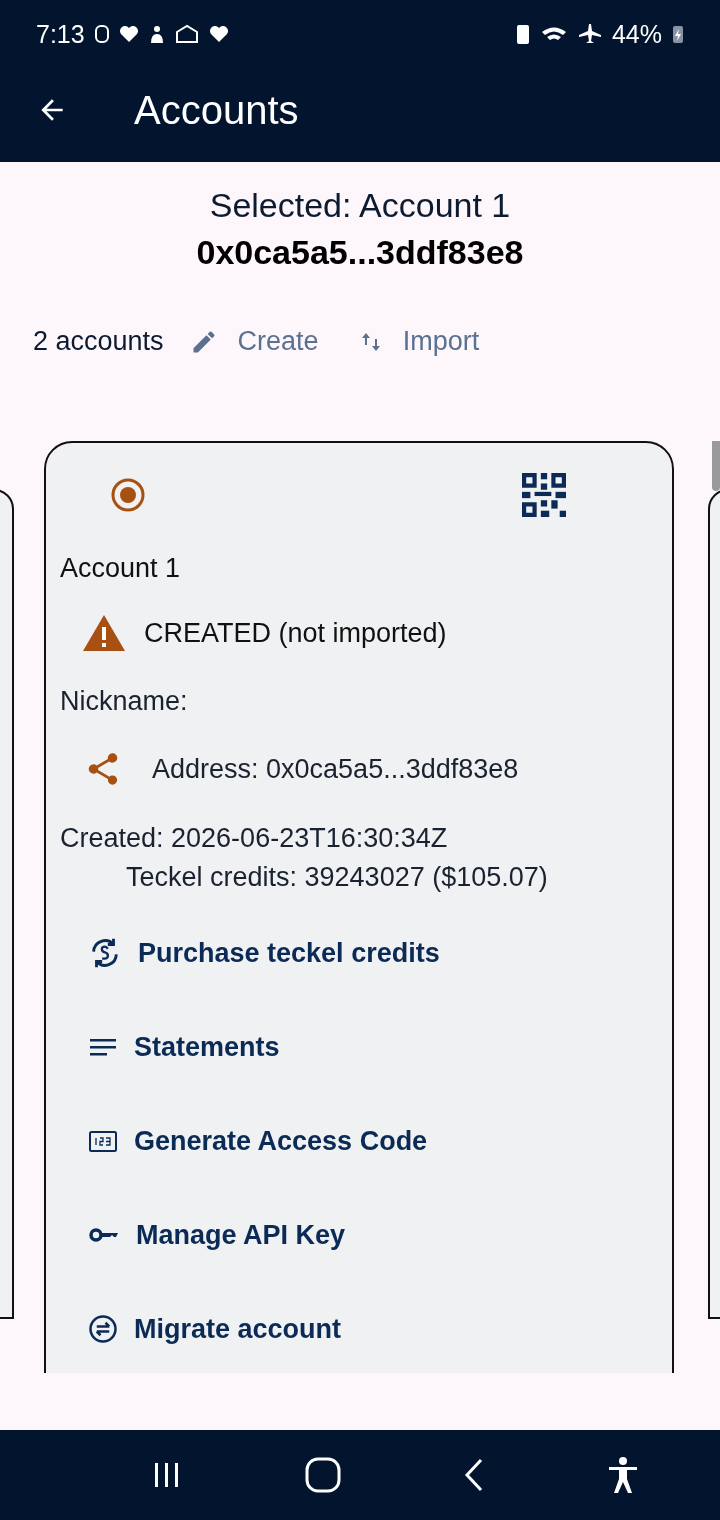  I want to click on battery-percentage: 44%, so click(636, 34).